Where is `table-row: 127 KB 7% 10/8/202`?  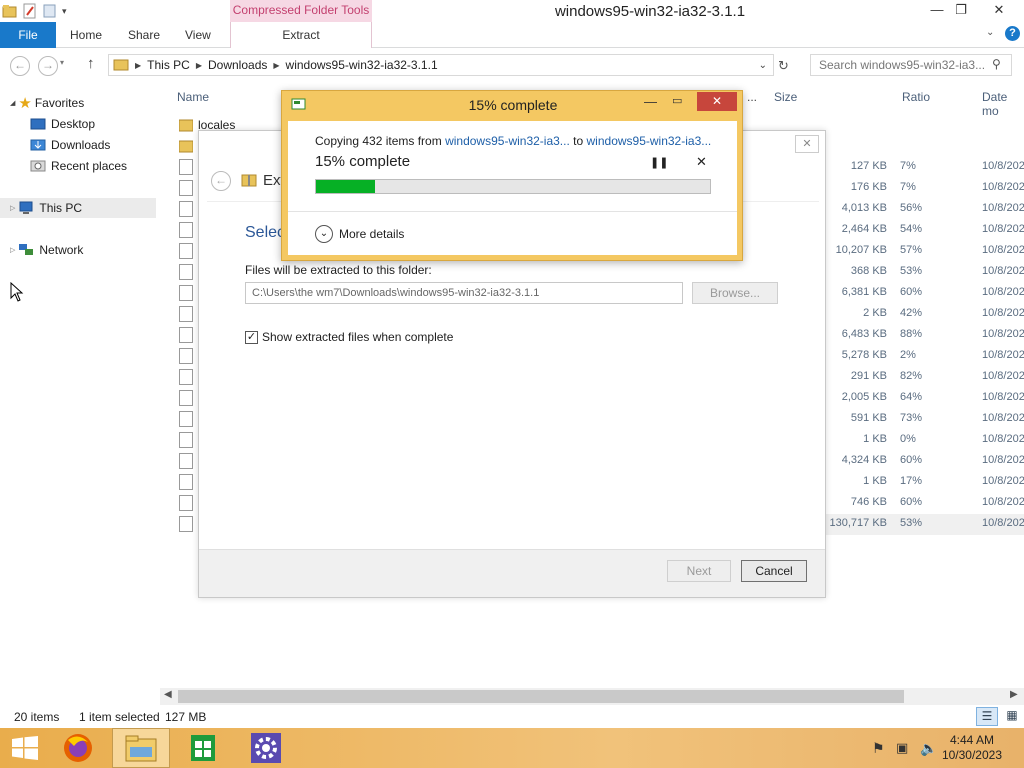 table-row: 127 KB 7% 10/8/202 is located at coordinates (922, 167).